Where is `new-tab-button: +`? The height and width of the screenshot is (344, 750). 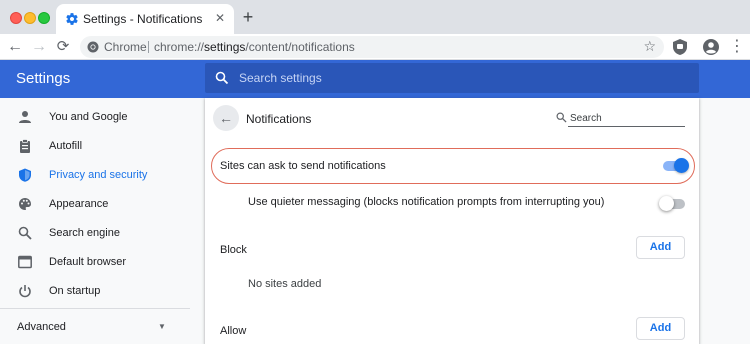
new-tab-button: + is located at coordinates (248, 17).